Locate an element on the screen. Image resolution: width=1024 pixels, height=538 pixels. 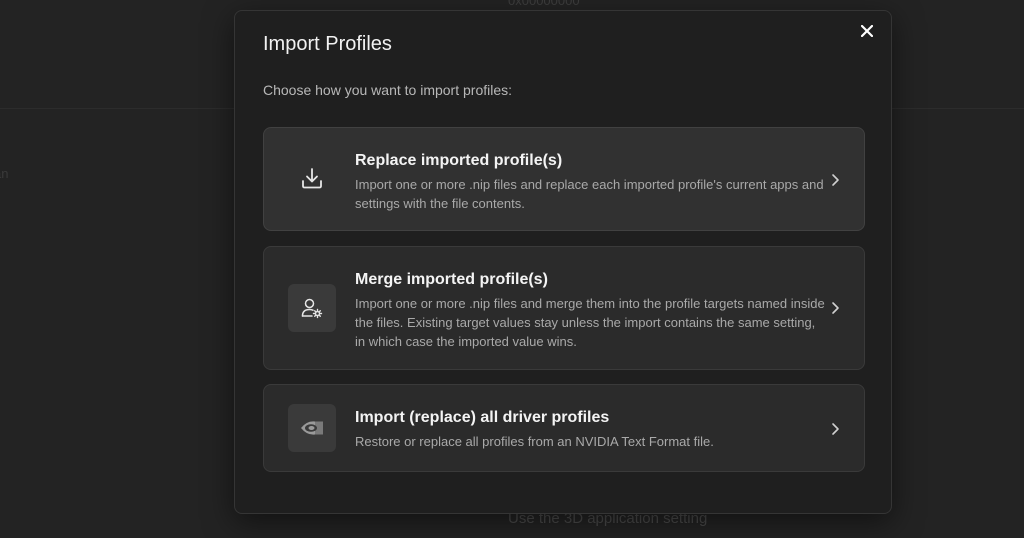
close-icon is located at coordinates (867, 31).